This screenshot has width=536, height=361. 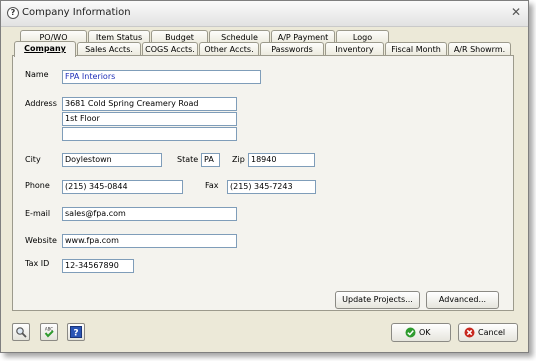 I want to click on ok-label: OK, so click(x=425, y=332).